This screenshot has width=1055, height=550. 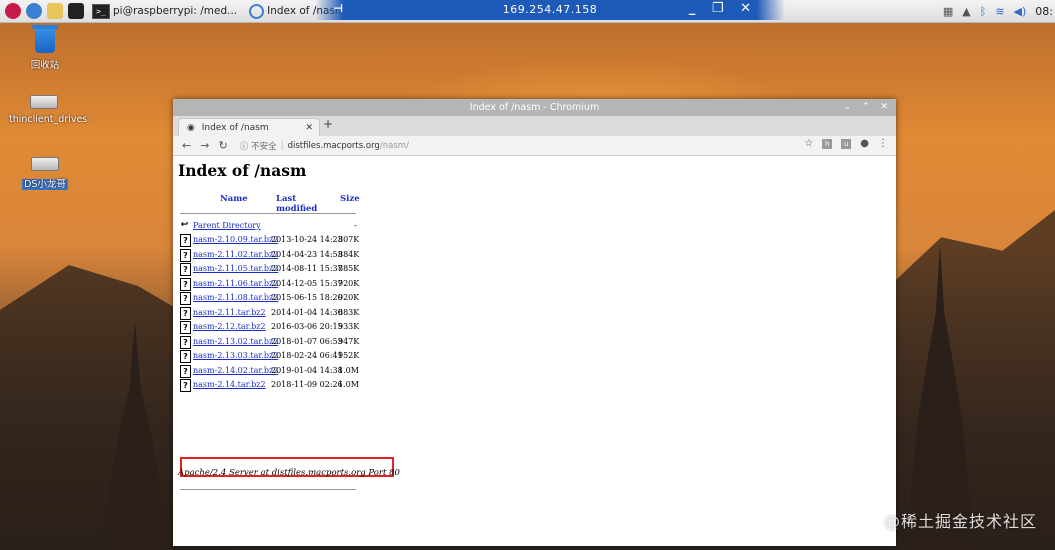 I want to click on extension-icon: u, so click(x=846, y=143).